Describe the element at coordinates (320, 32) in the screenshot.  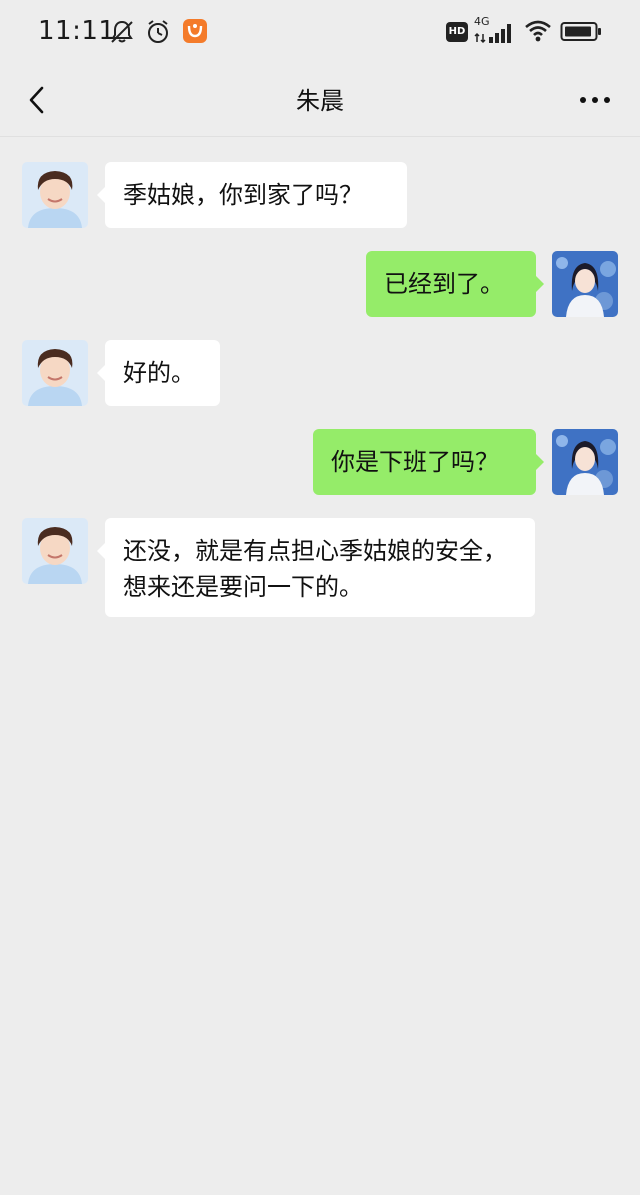
I see `status-bar: 11:11 HD 4G` at that location.